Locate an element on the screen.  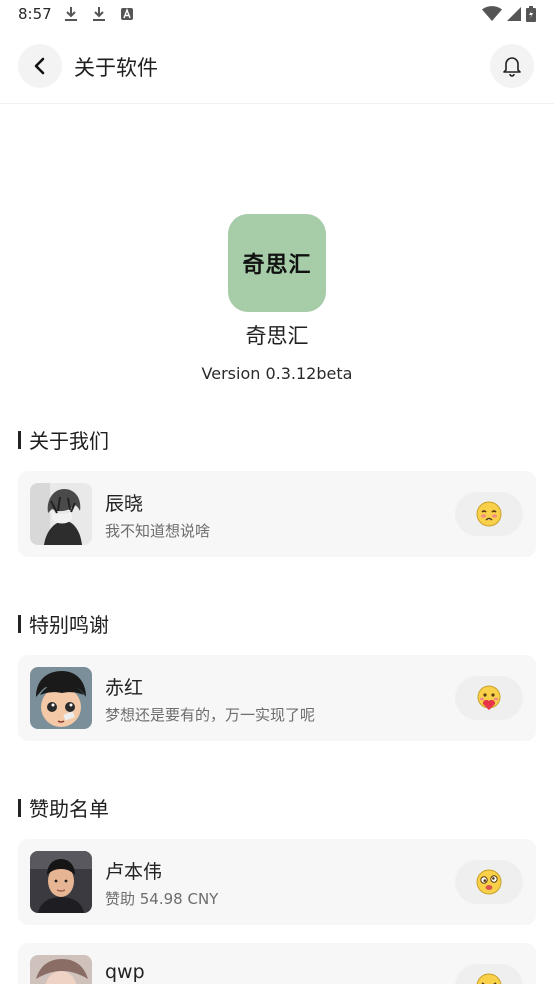
section-title-about-us: 关于我们 is located at coordinates (63, 439).